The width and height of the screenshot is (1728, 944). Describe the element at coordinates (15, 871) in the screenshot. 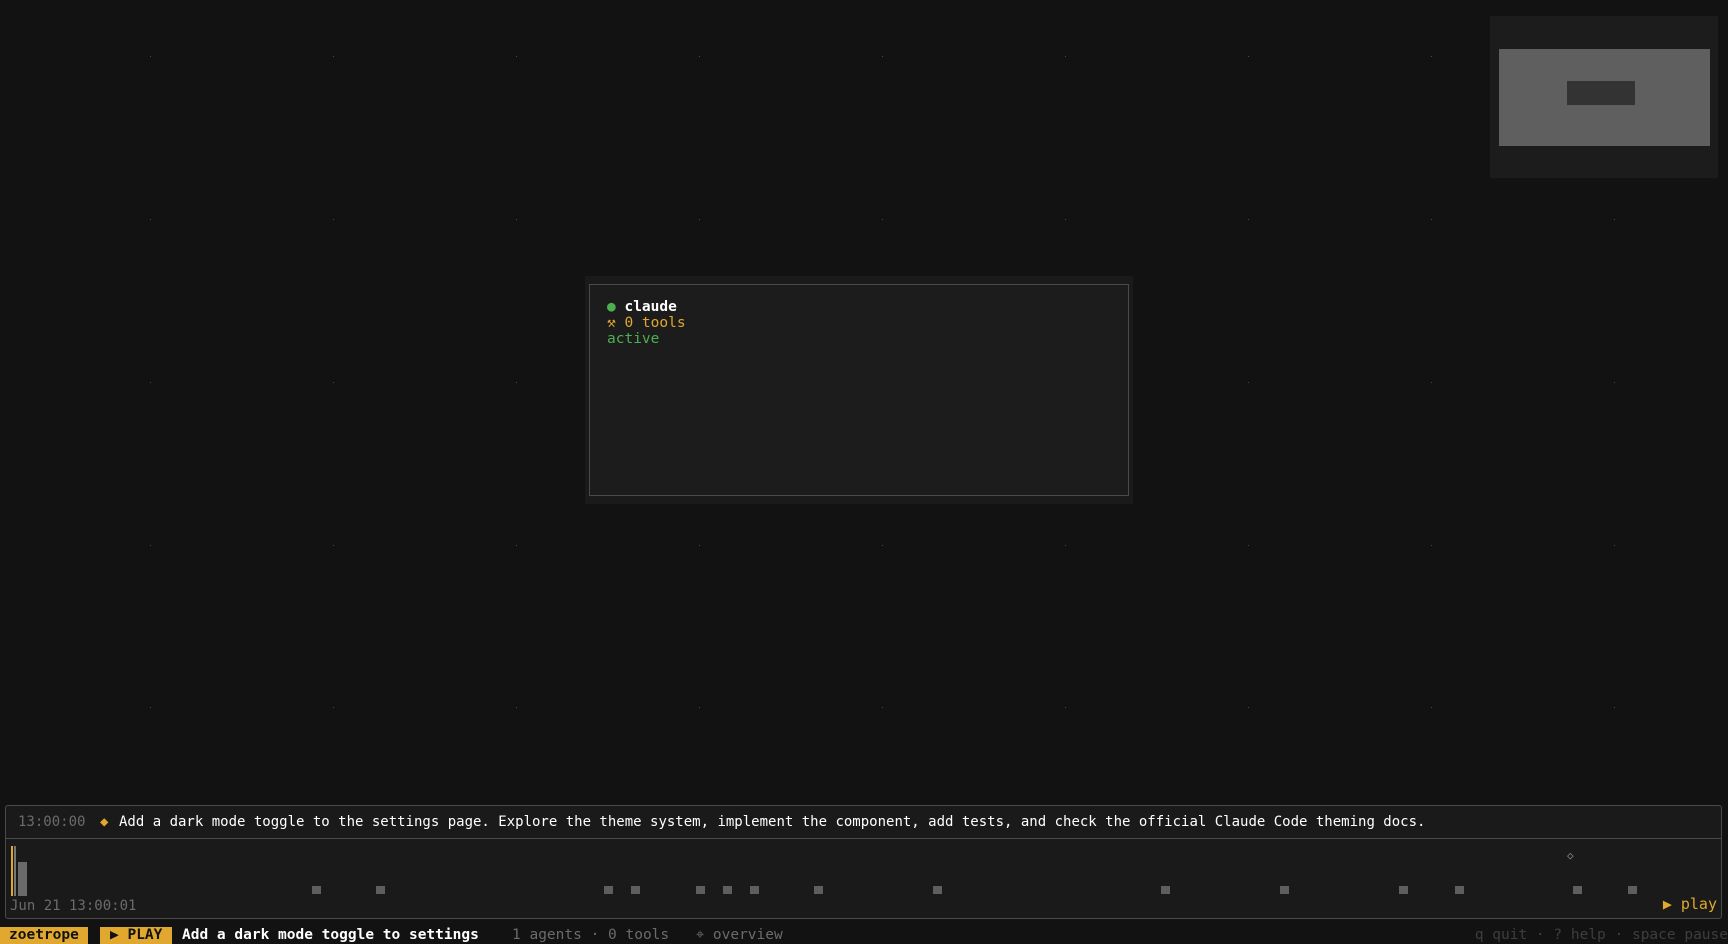

I see `playhead-shadow` at that location.